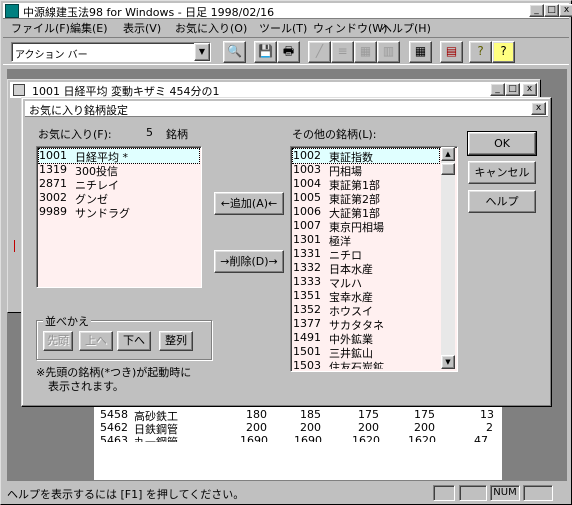  Describe the element at coordinates (334, 134) in the screenshot. I see `others-label: その他の銘柄(L):` at that location.